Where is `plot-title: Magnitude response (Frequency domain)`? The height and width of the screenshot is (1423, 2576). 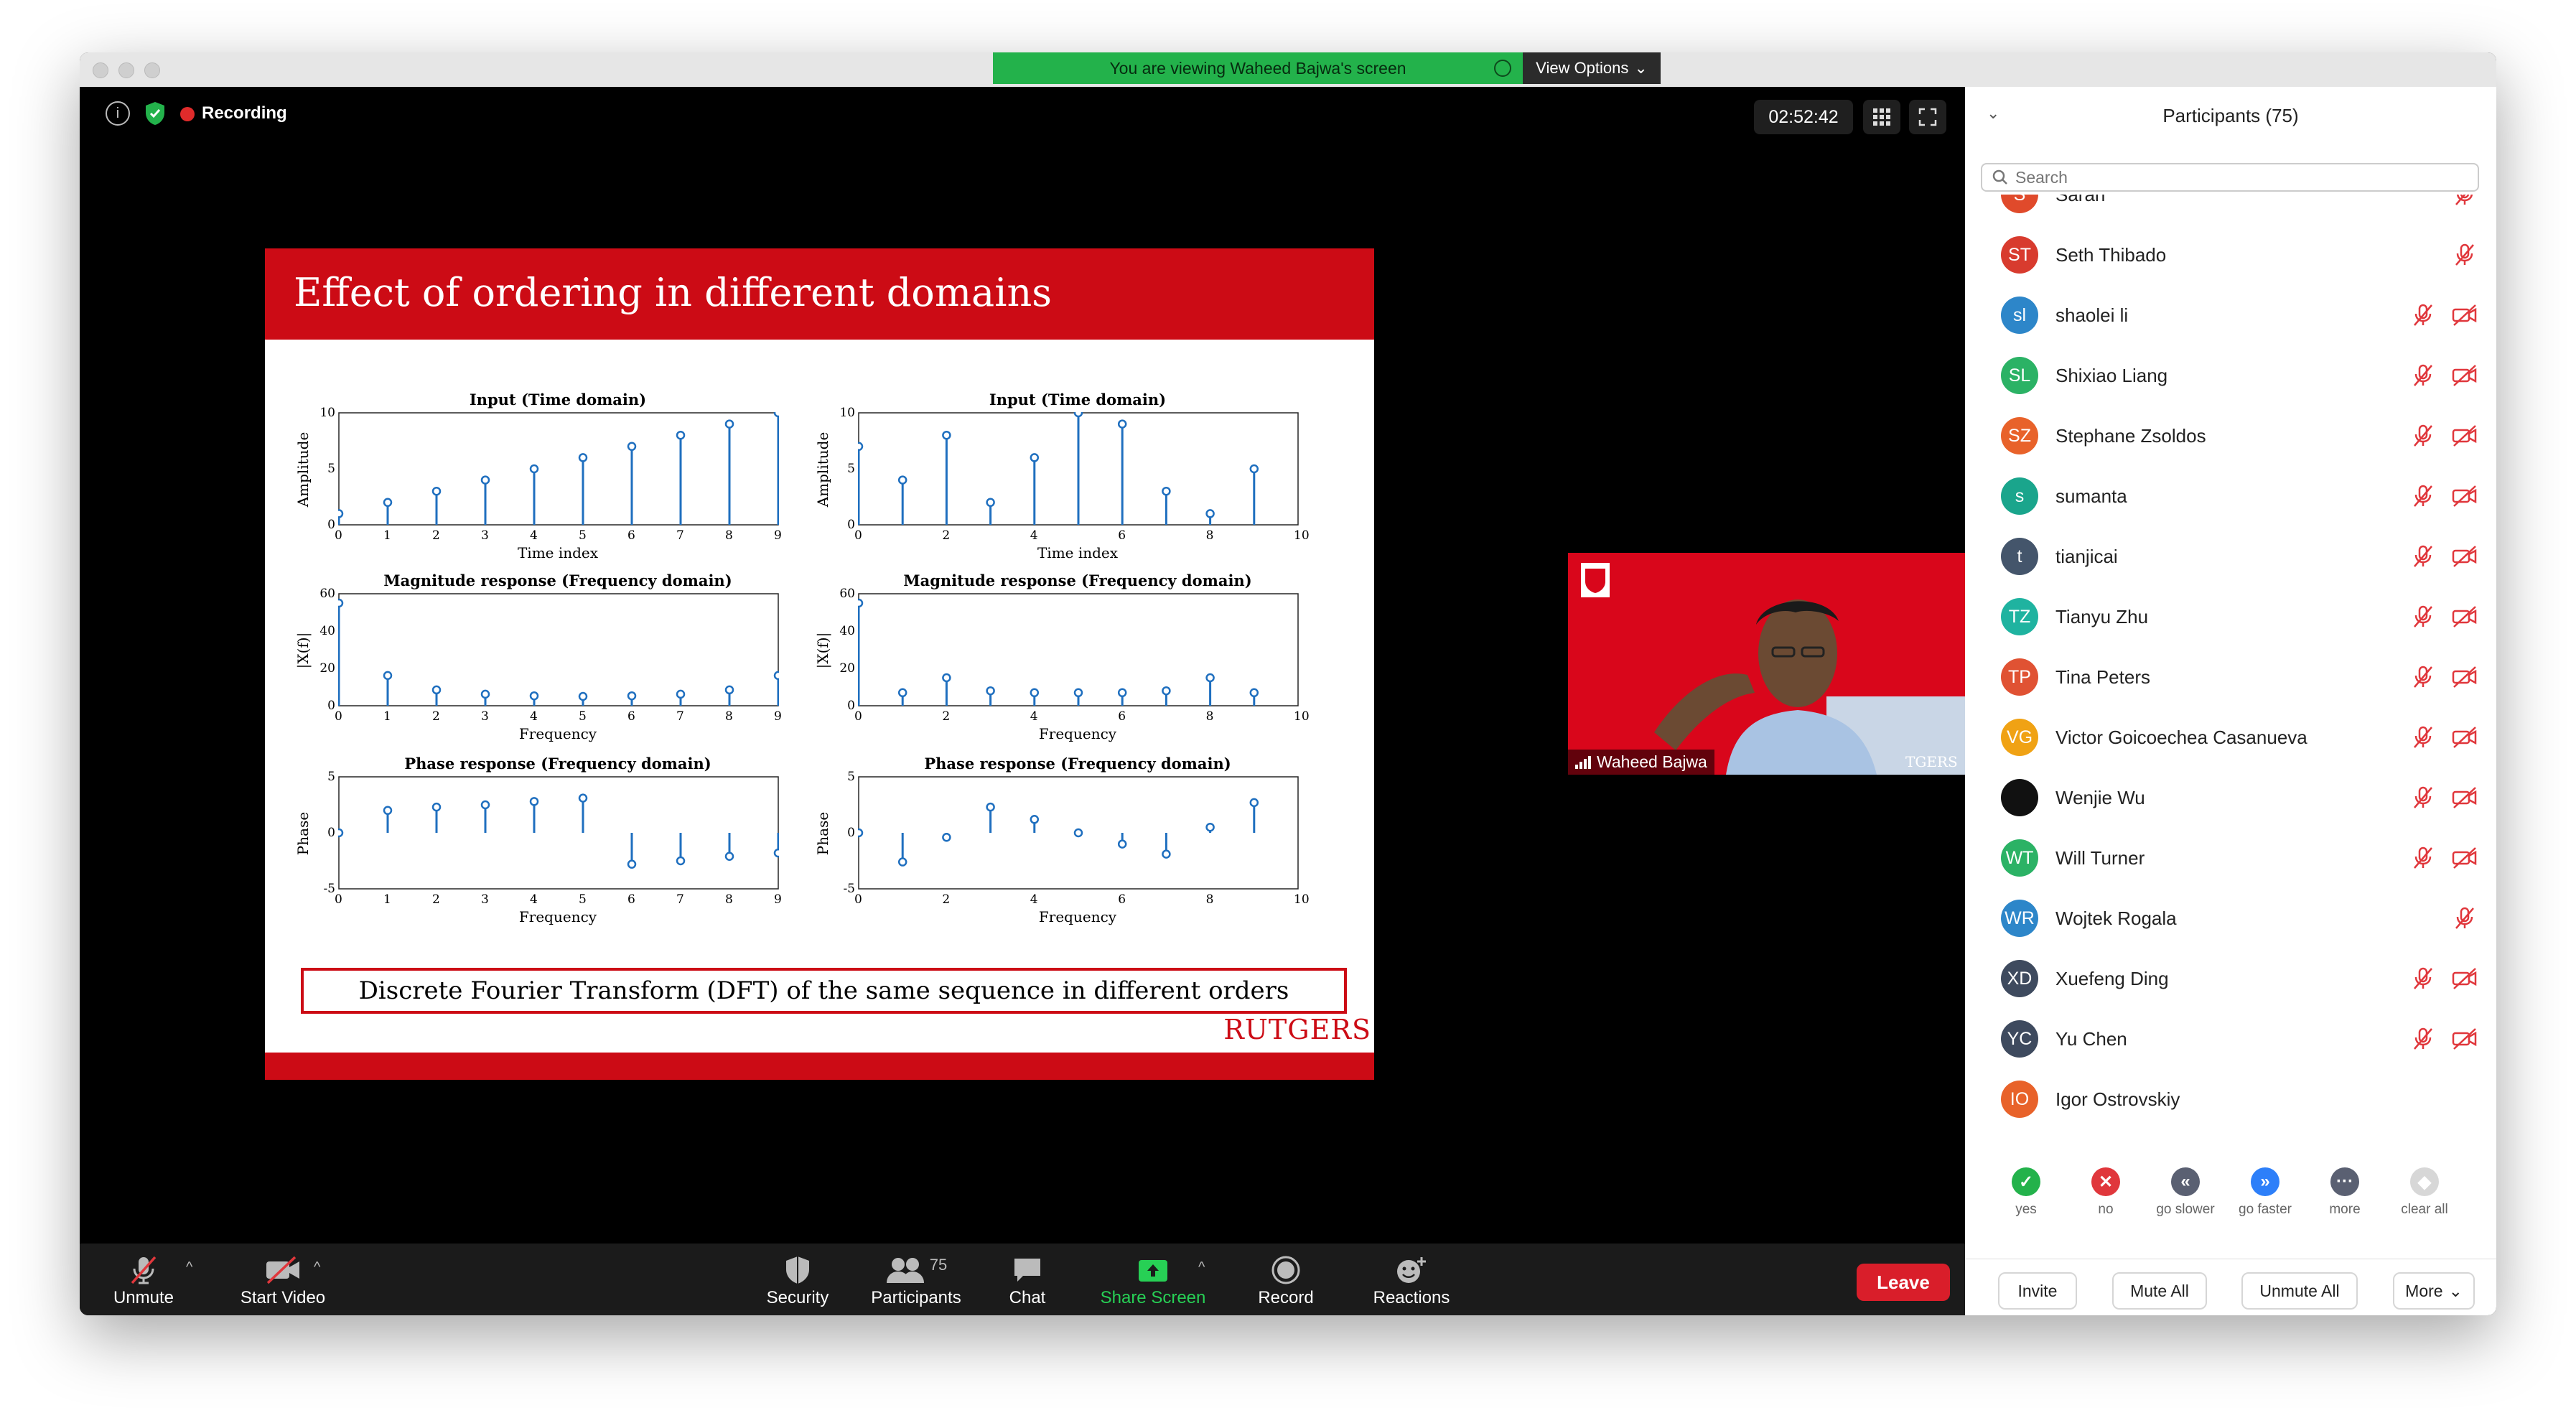 plot-title: Magnitude response (Frequency domain) is located at coordinates (1077, 580).